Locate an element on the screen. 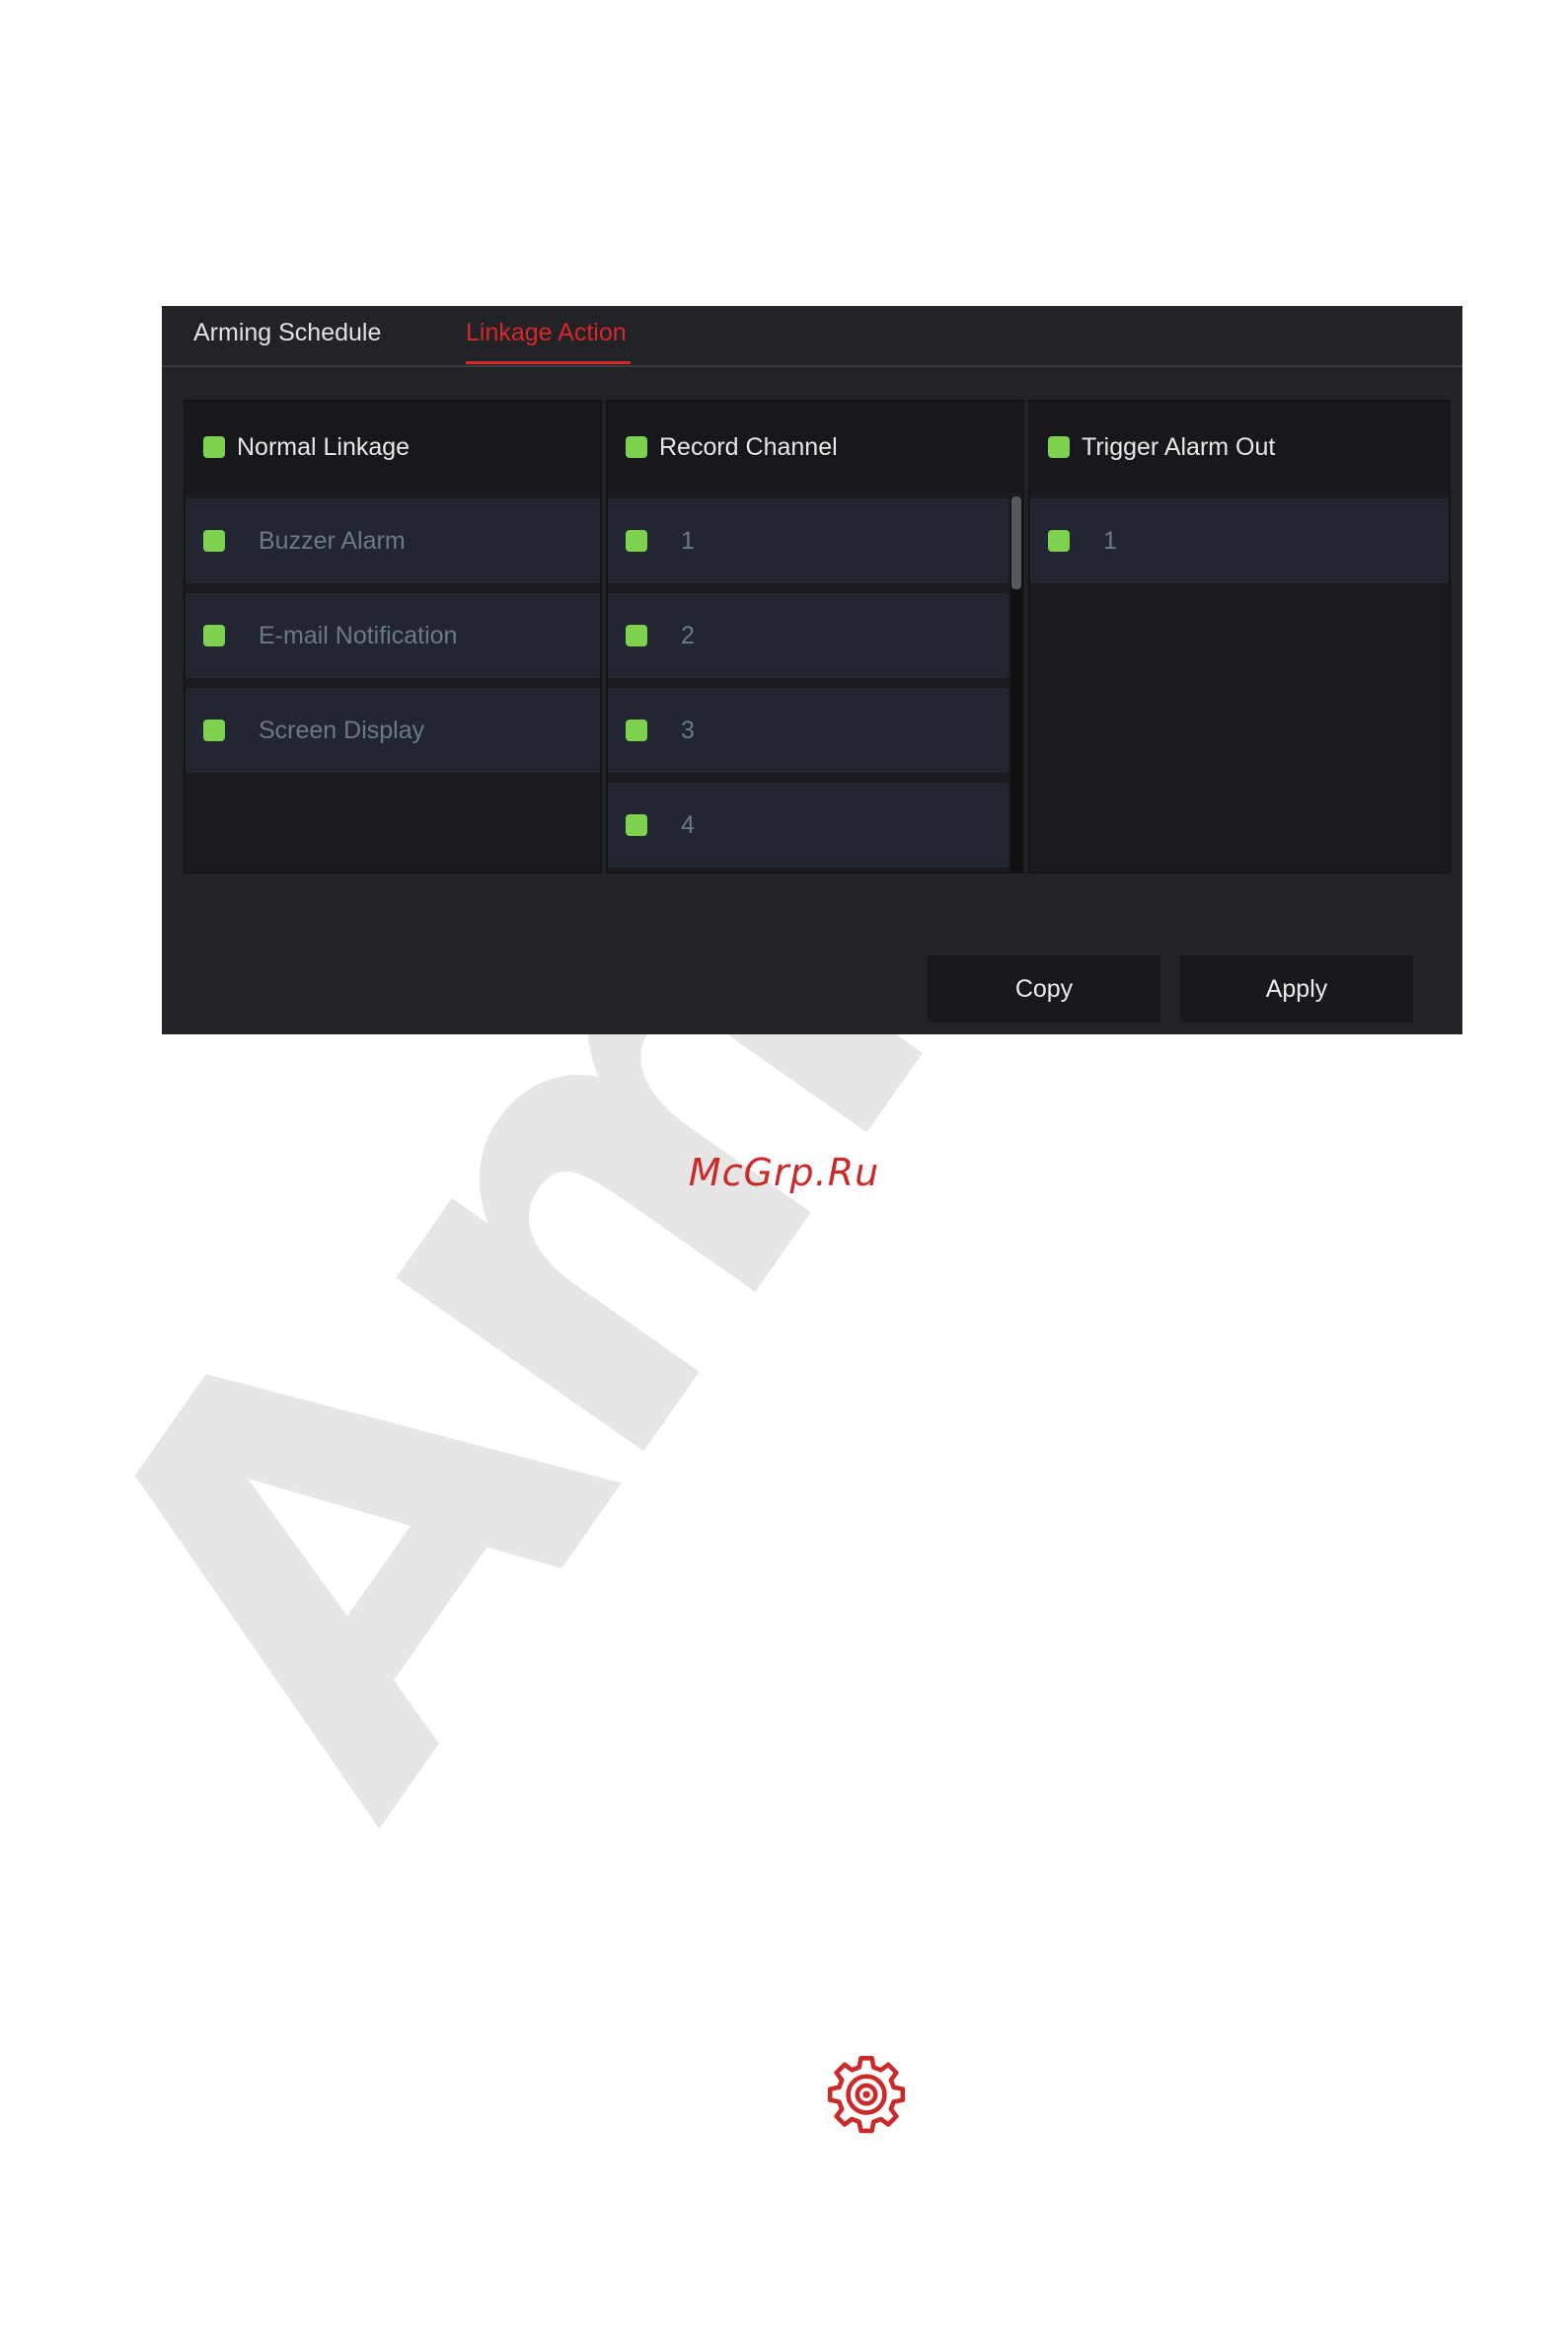 The width and height of the screenshot is (1568, 2352). normal-linkage-checkbox is located at coordinates (214, 447).